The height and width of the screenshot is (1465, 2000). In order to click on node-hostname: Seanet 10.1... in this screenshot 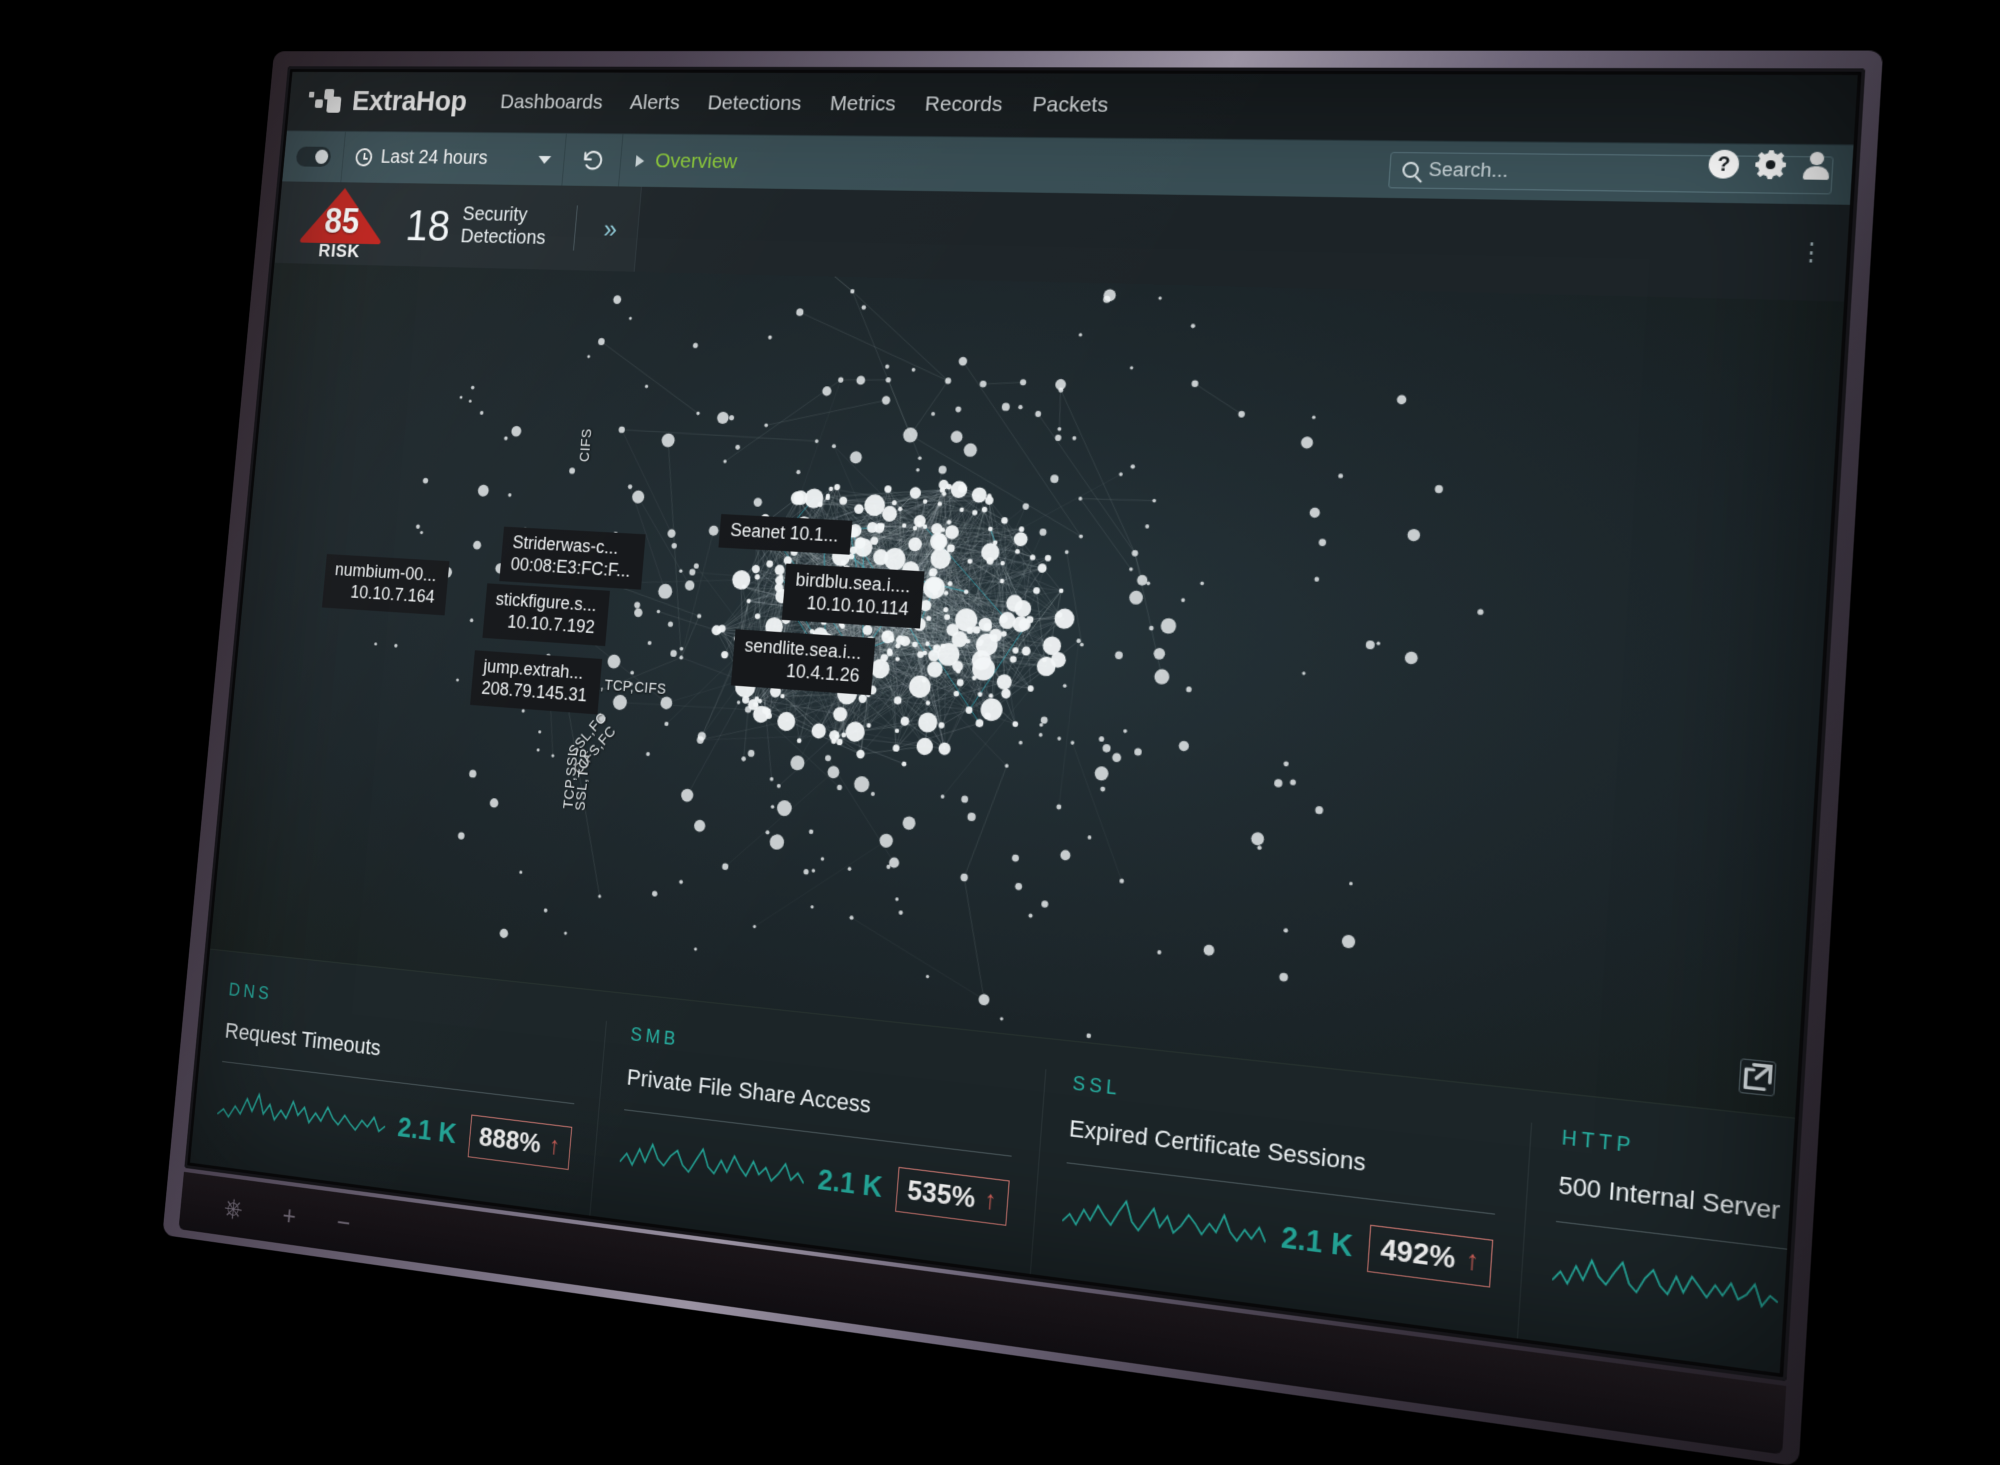, I will do `click(784, 534)`.